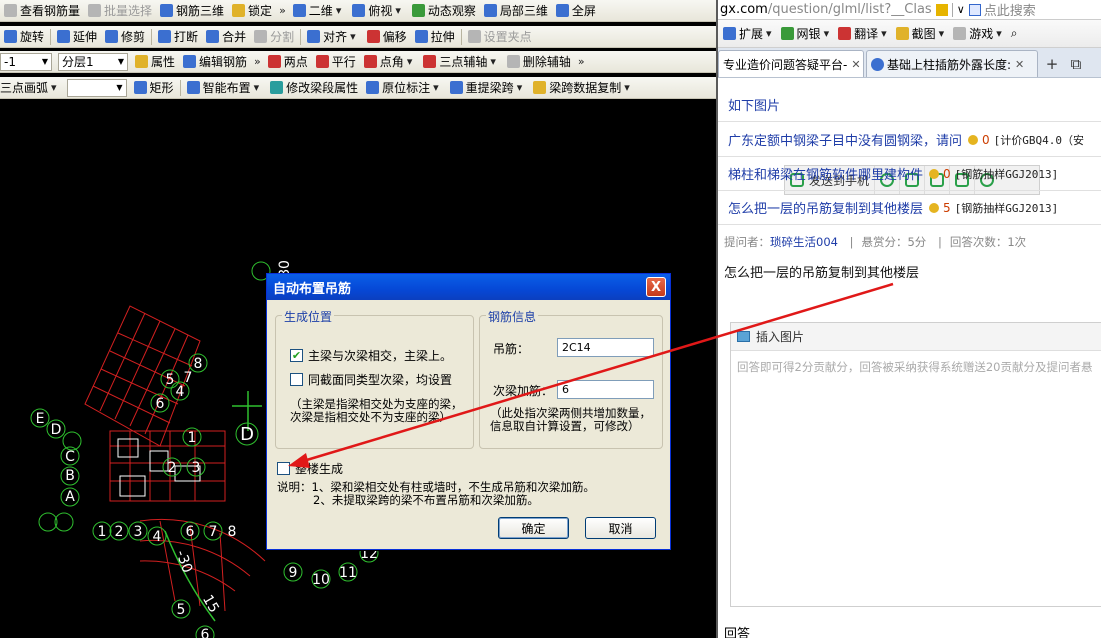 The height and width of the screenshot is (638, 1101). Describe the element at coordinates (780, 336) in the screenshot. I see `insert-image-button: 插入图片` at that location.